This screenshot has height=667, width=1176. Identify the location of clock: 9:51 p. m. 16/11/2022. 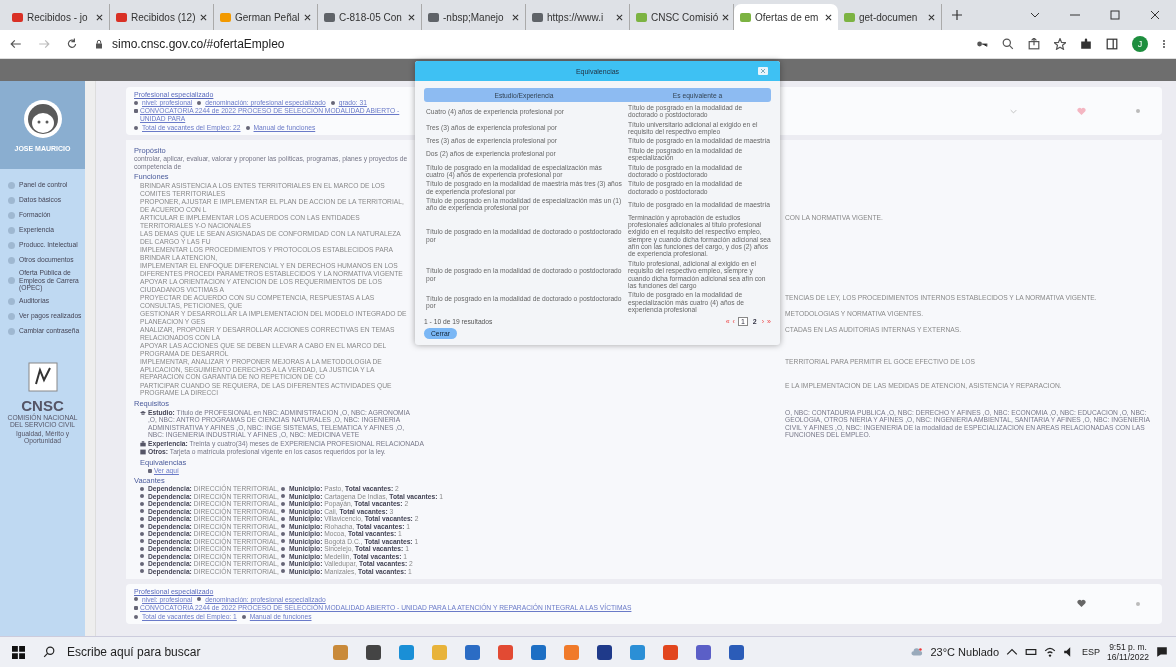
(1128, 652).